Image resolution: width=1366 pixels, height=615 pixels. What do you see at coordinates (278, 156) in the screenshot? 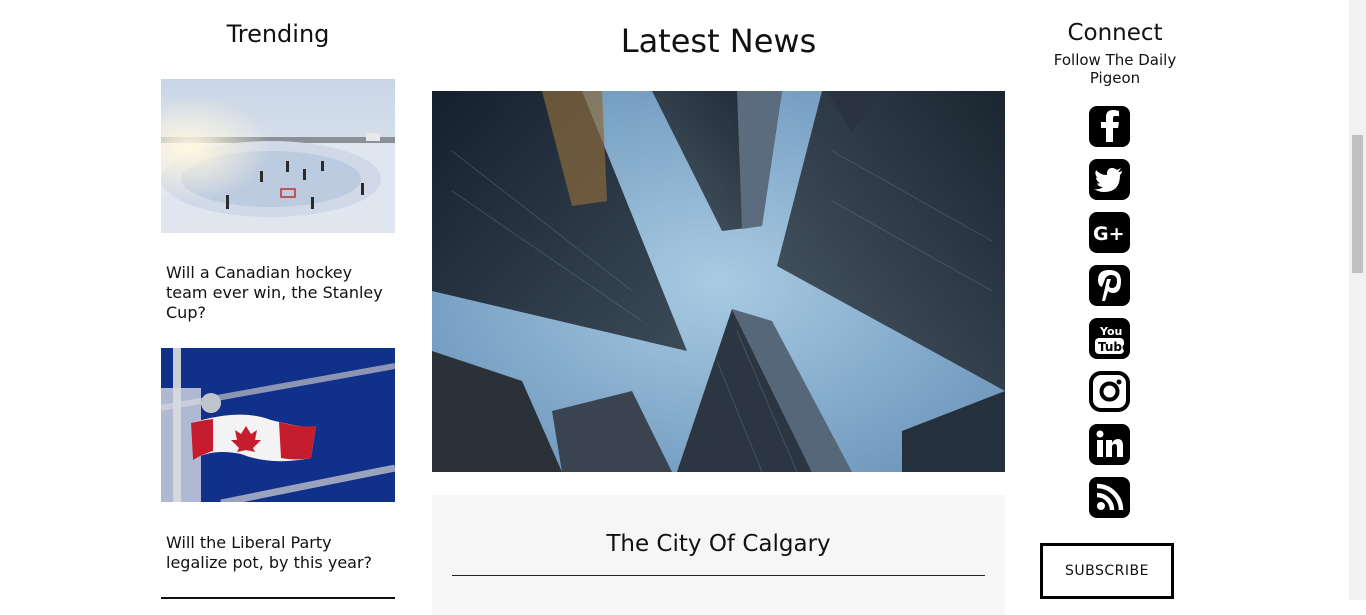
I see `trending-image-hockey` at bounding box center [278, 156].